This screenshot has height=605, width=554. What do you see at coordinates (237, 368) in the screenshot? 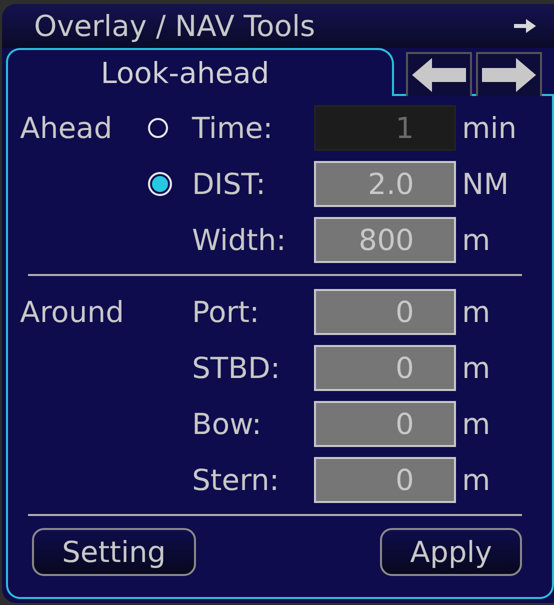
I see `field-label: STBD:` at bounding box center [237, 368].